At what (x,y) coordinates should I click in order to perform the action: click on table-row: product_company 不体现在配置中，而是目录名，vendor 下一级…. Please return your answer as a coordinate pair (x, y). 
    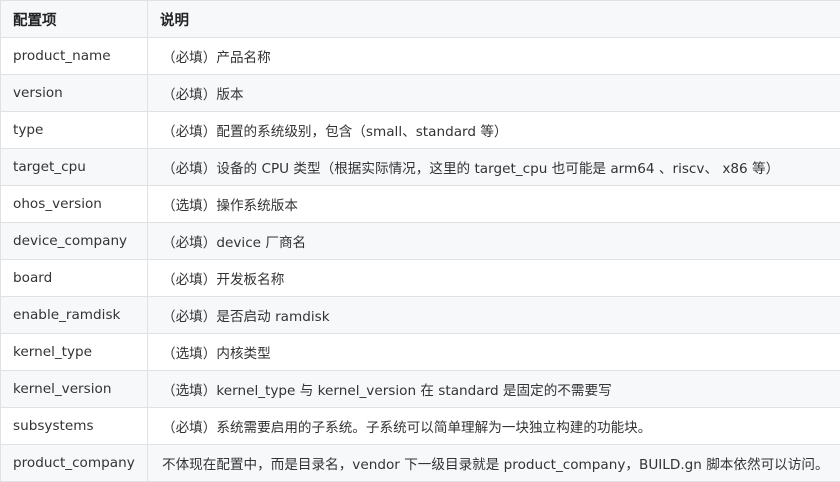
    Looking at the image, I should click on (420, 463).